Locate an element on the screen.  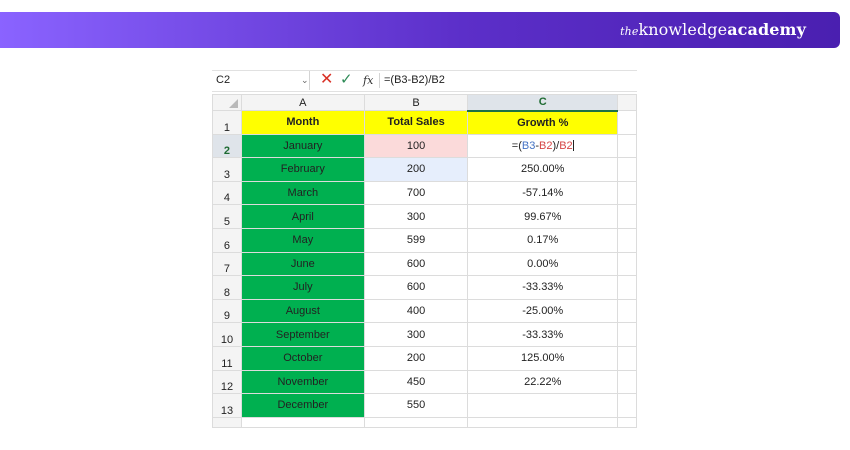
formula-ref-b2: B2 is located at coordinates (566, 145).